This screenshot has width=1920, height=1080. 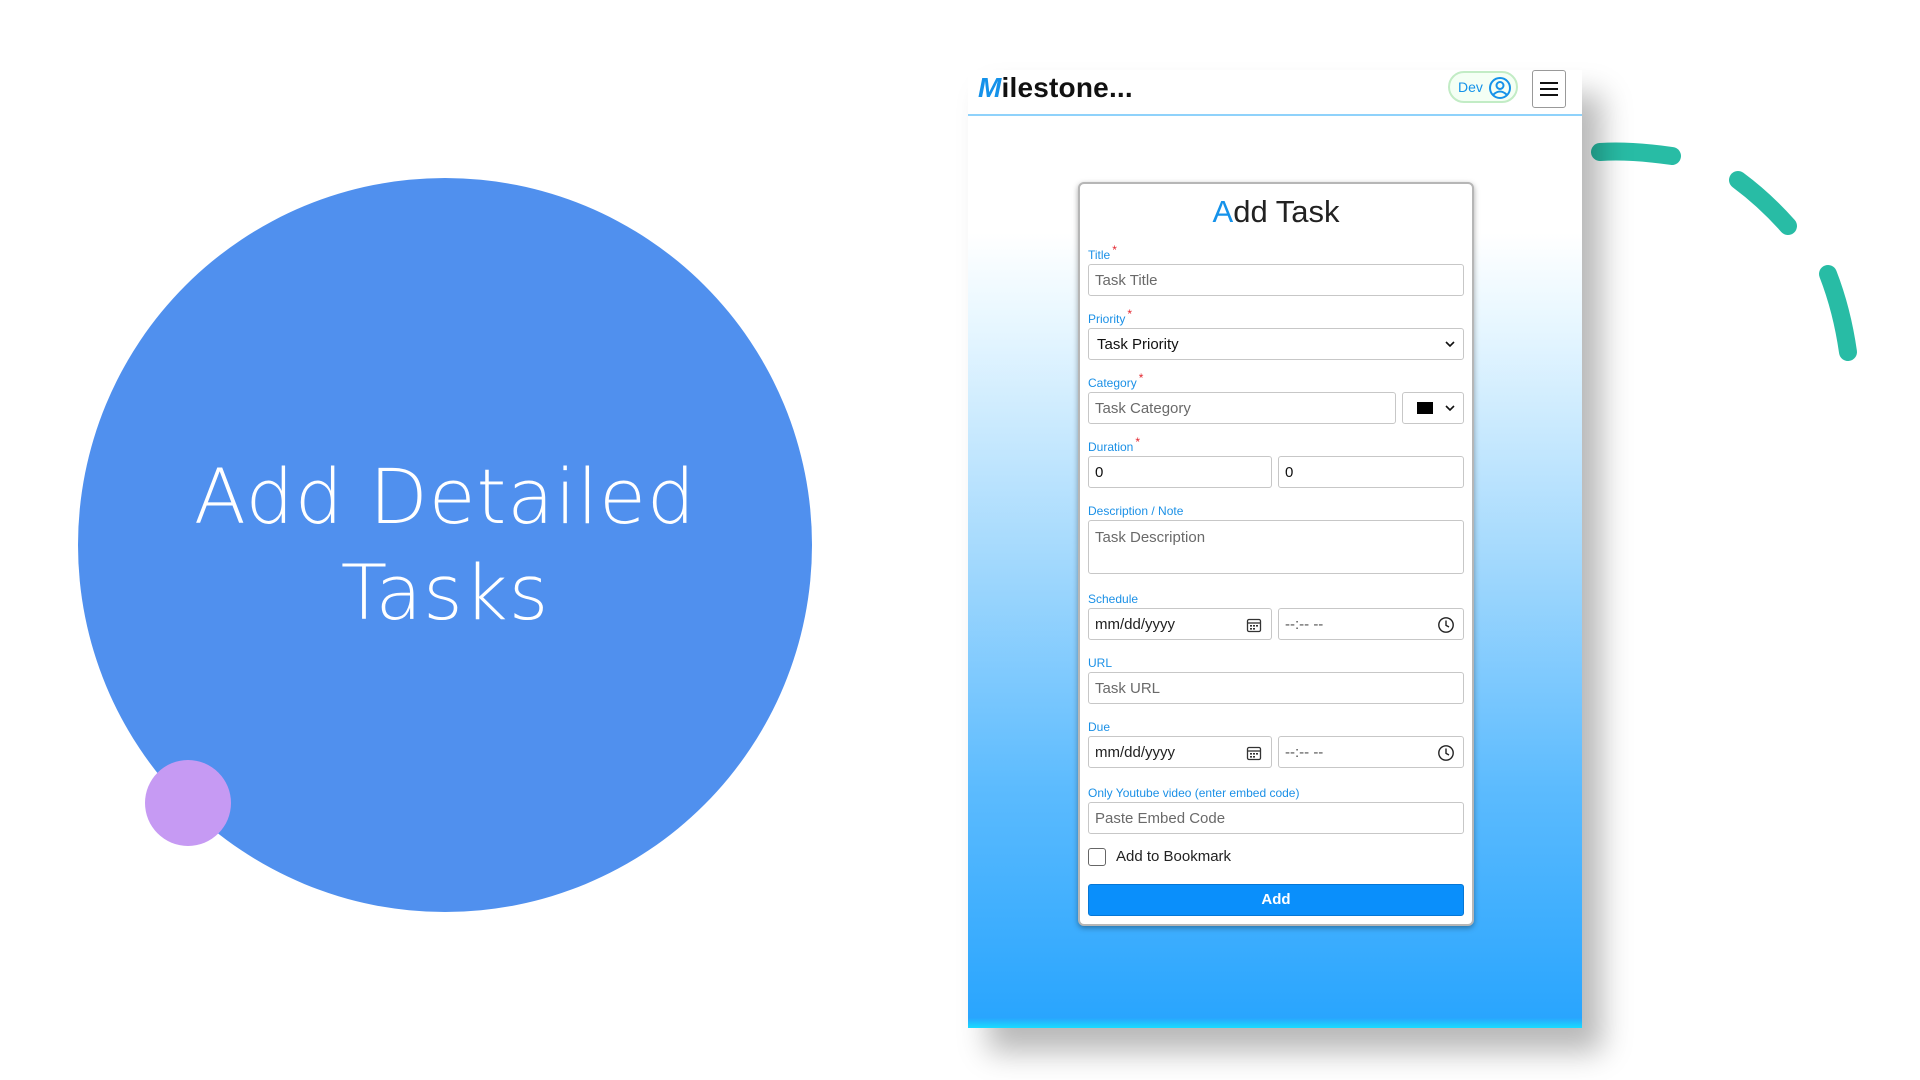 What do you see at coordinates (1180, 472) in the screenshot?
I see `duration-hours-input` at bounding box center [1180, 472].